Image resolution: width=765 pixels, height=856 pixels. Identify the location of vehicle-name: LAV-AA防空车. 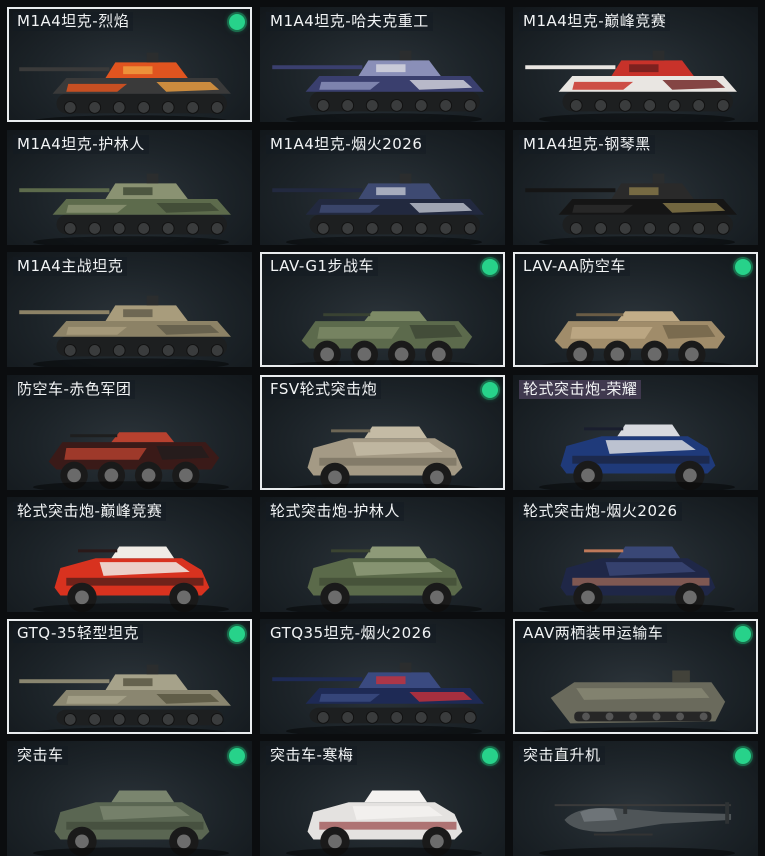
(574, 266).